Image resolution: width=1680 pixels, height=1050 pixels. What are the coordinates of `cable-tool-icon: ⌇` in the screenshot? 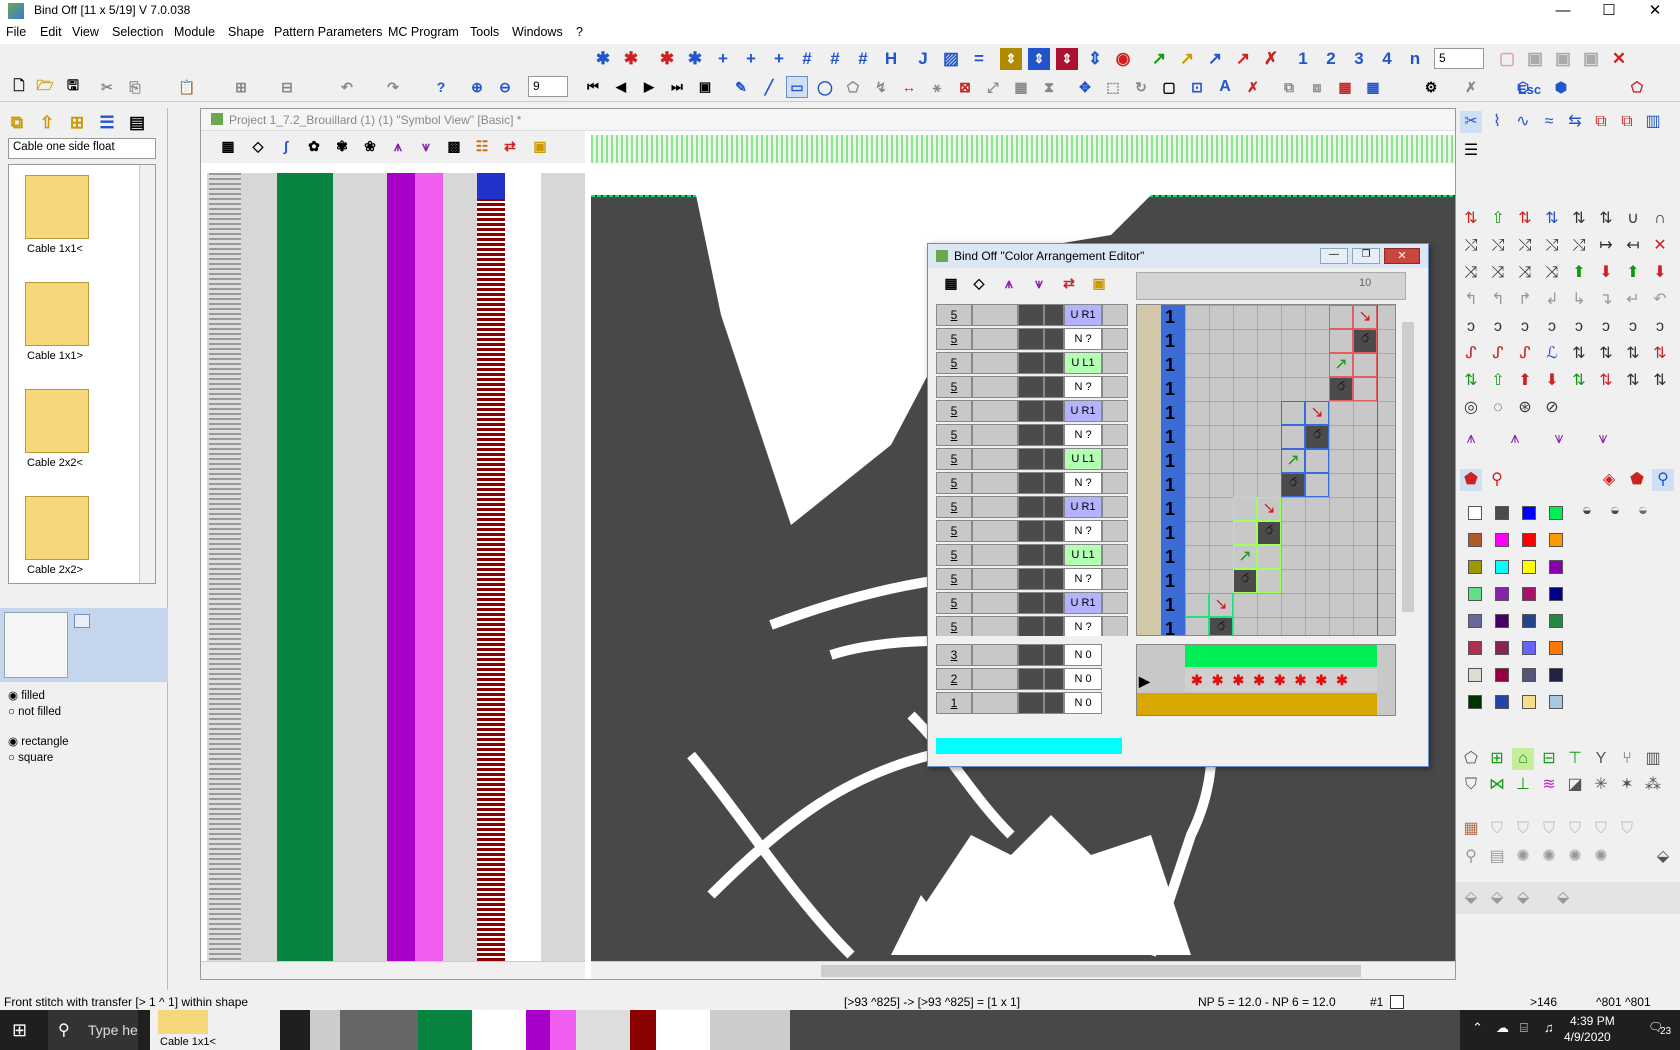 It's located at (1497, 122).